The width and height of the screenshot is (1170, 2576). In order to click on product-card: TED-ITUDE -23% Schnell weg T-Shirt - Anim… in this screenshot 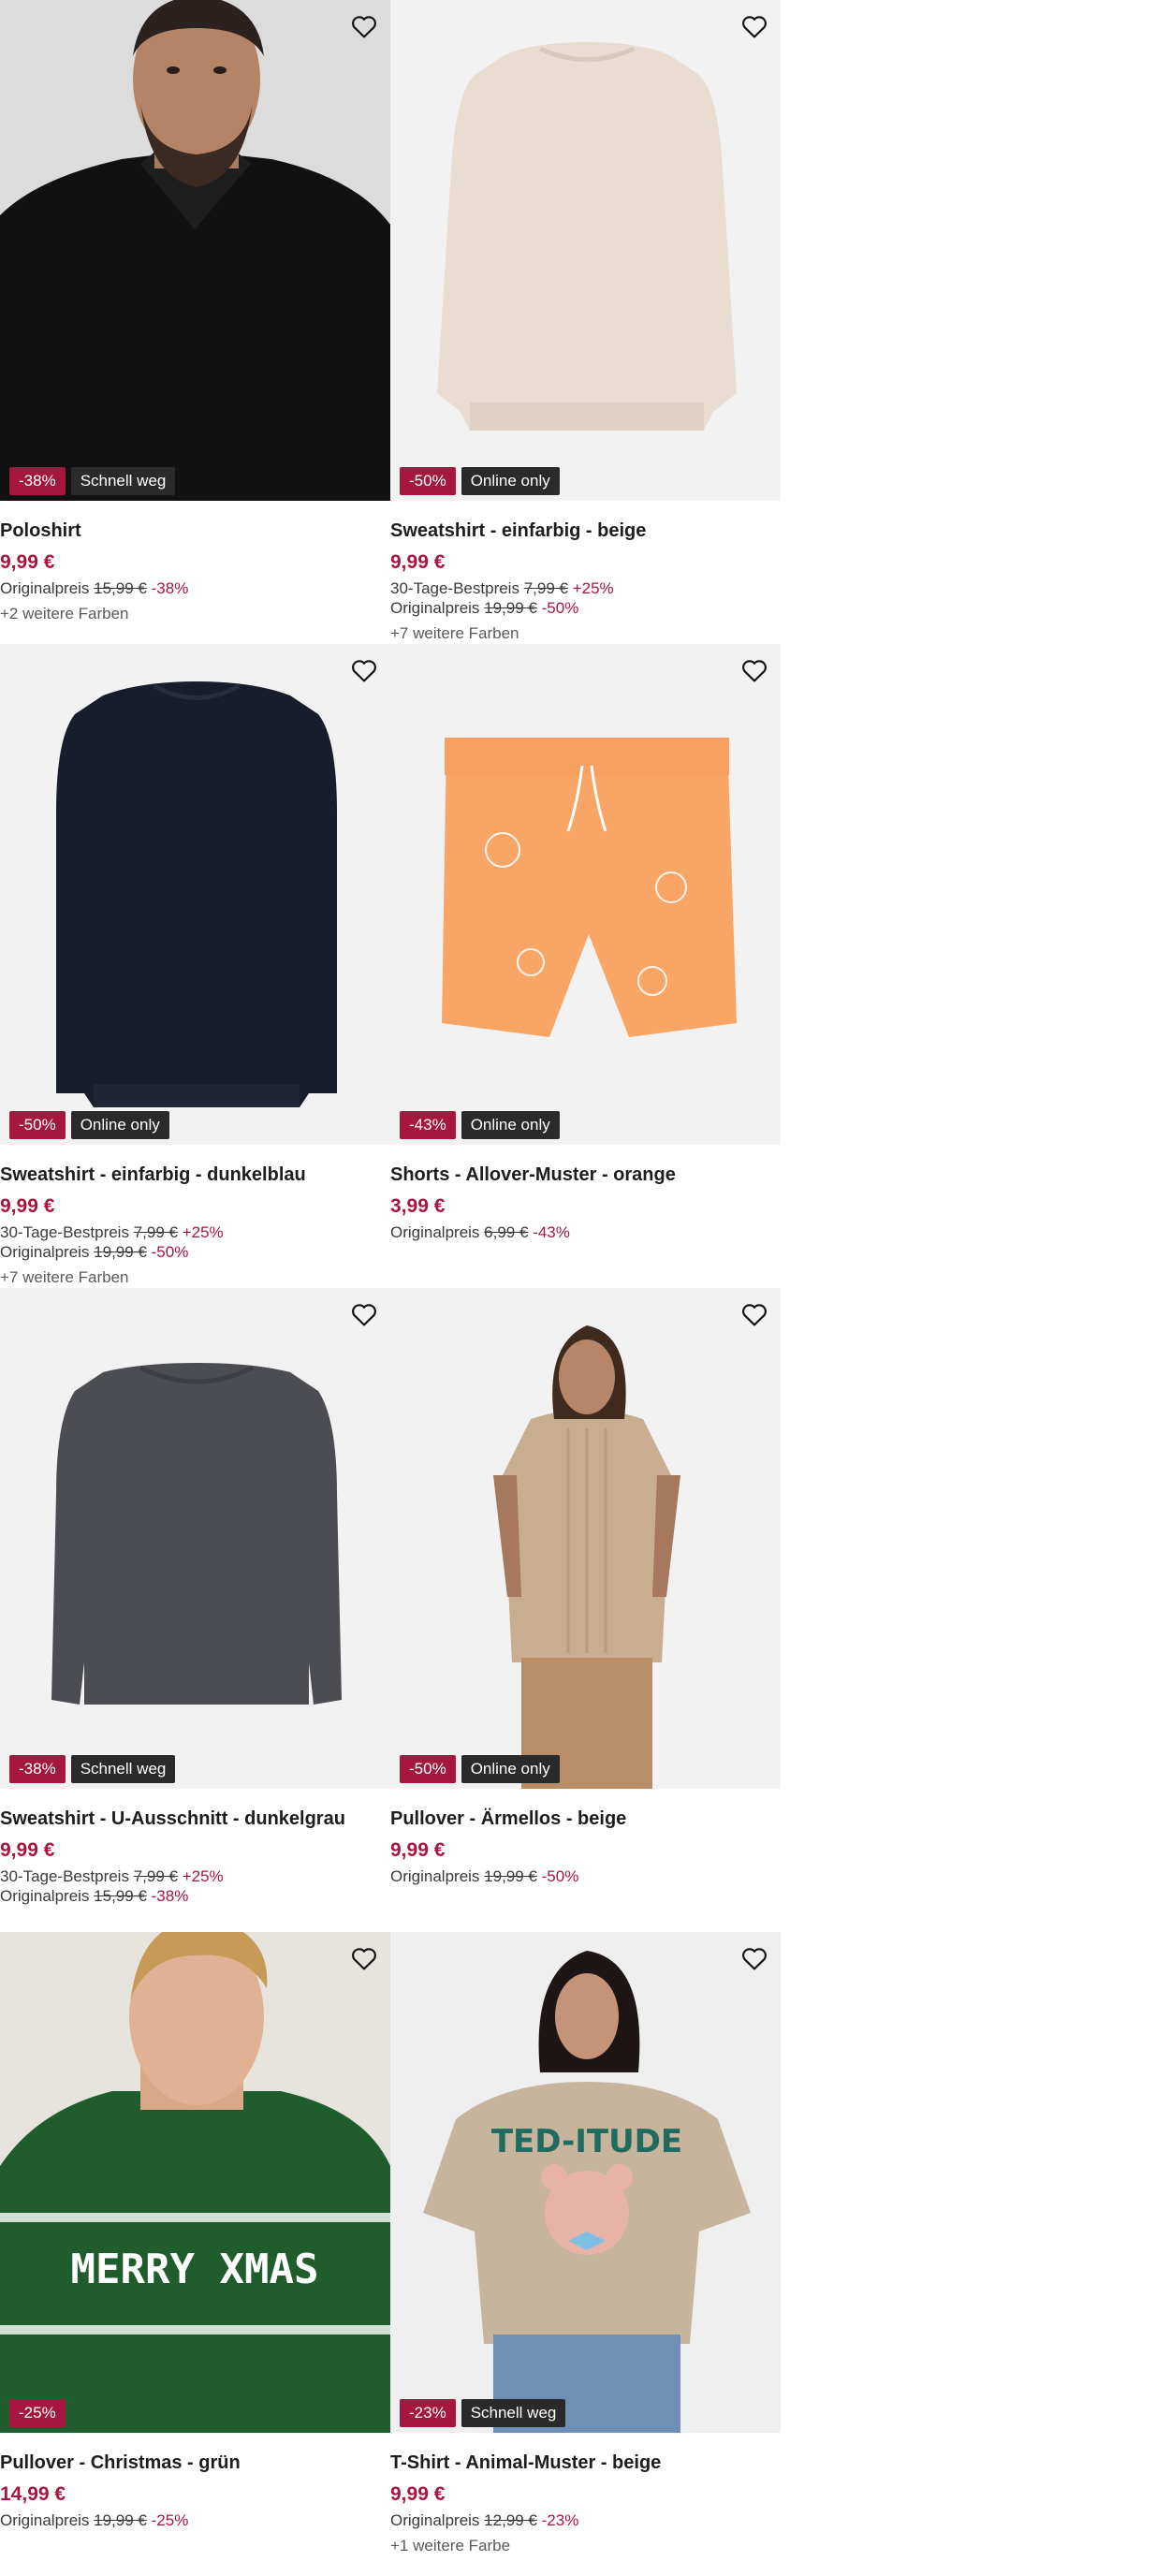, I will do `click(585, 2254)`.